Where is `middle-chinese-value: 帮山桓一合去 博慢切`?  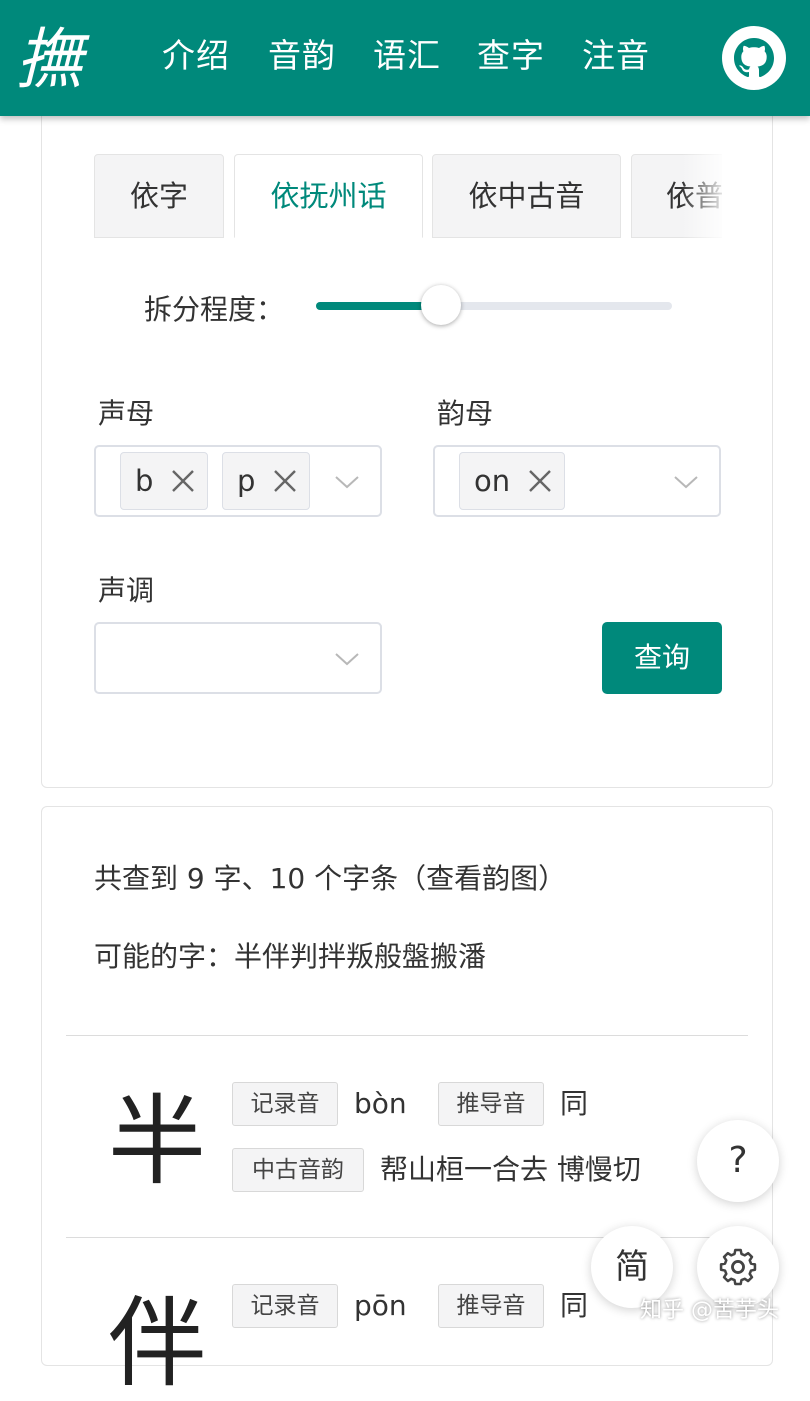
middle-chinese-value: 帮山桓一合去 博慢切 is located at coordinates (510, 1169).